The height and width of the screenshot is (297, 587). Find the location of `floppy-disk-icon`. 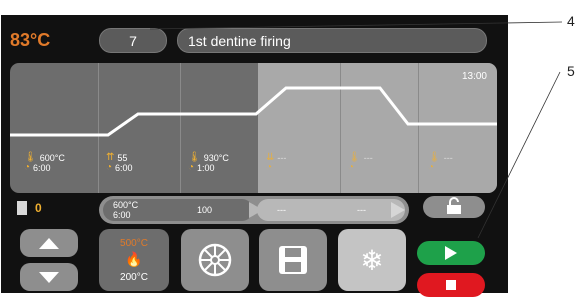

floppy-disk-icon is located at coordinates (293, 260).